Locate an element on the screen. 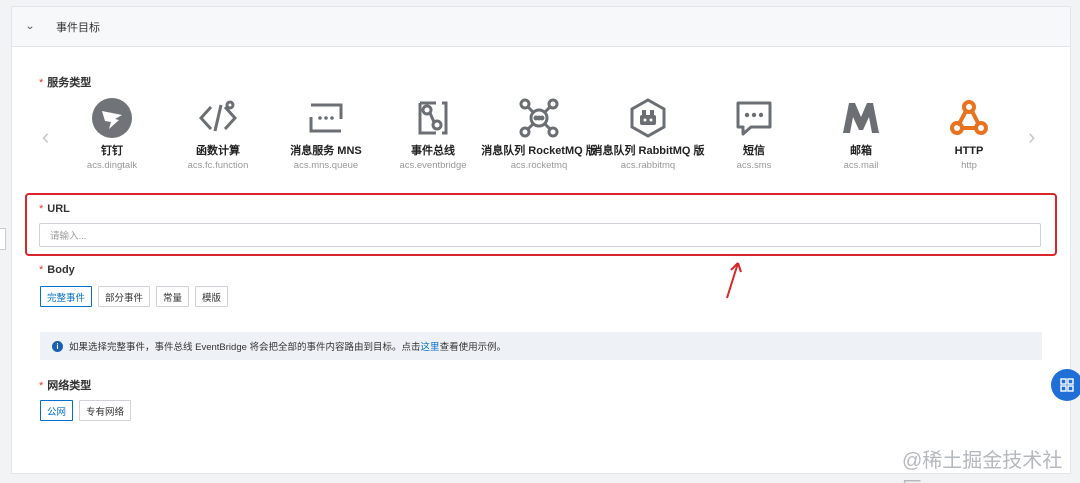 This screenshot has height=483, width=1080. service-dingtalk: 钉钉 acs.dingtalk is located at coordinates (112, 133).